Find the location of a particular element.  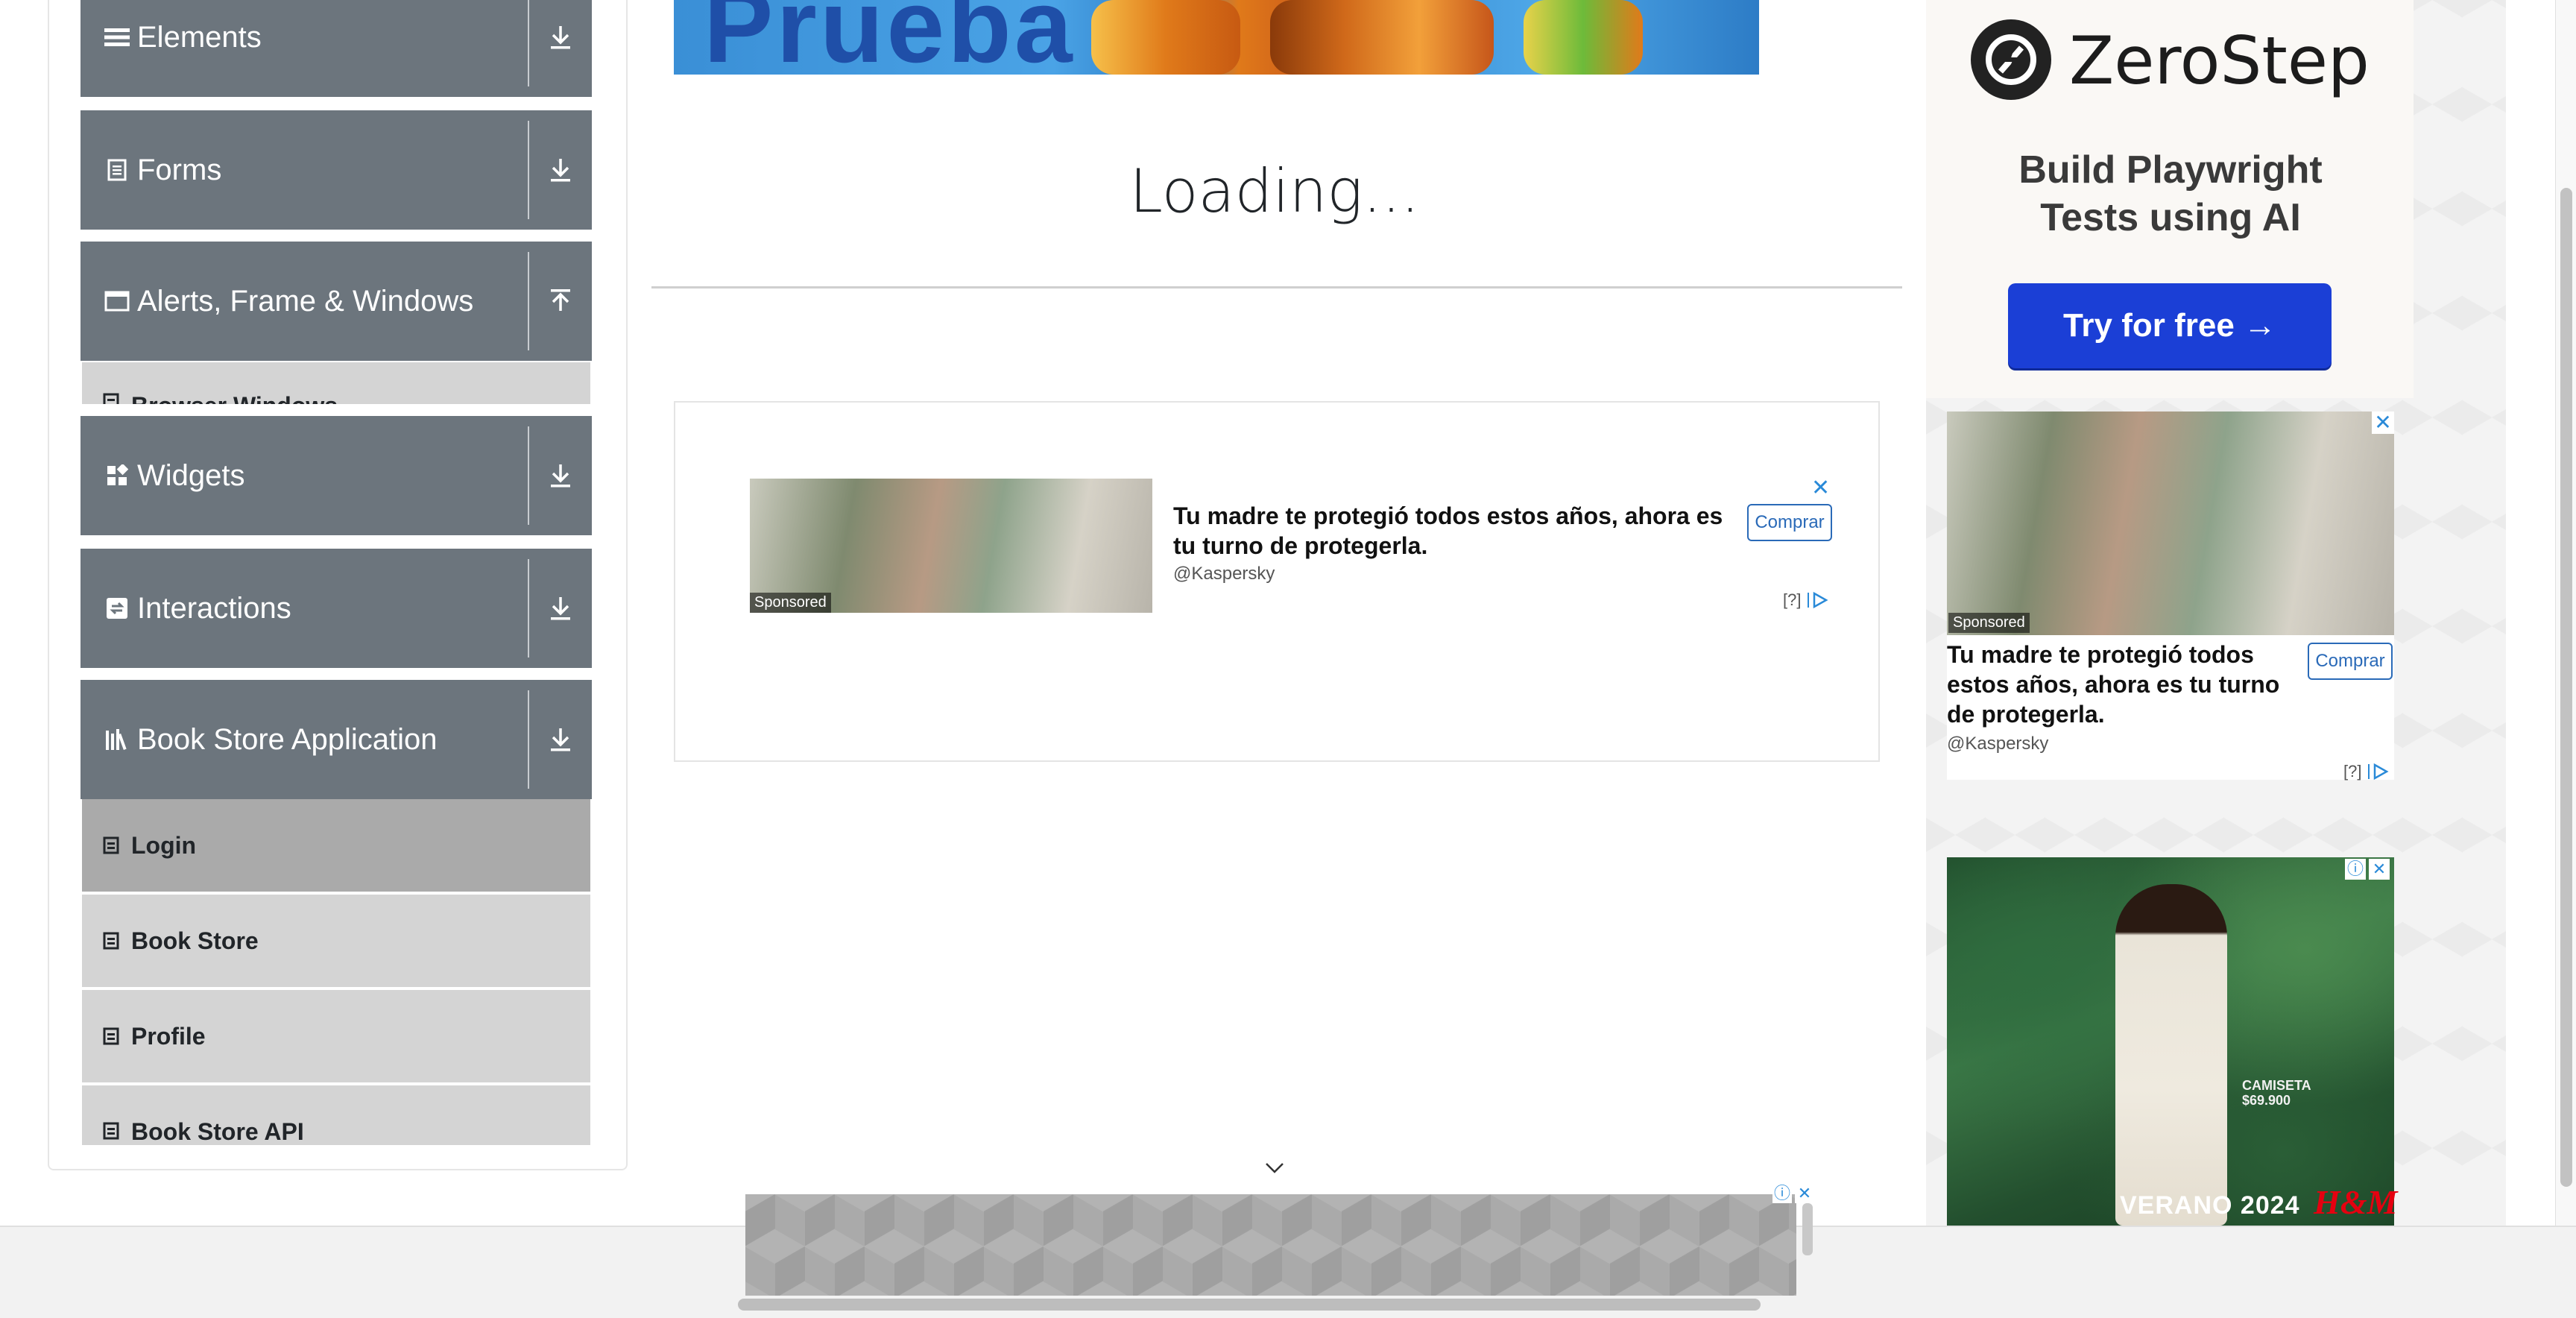

hamburger-icon is located at coordinates (117, 38).